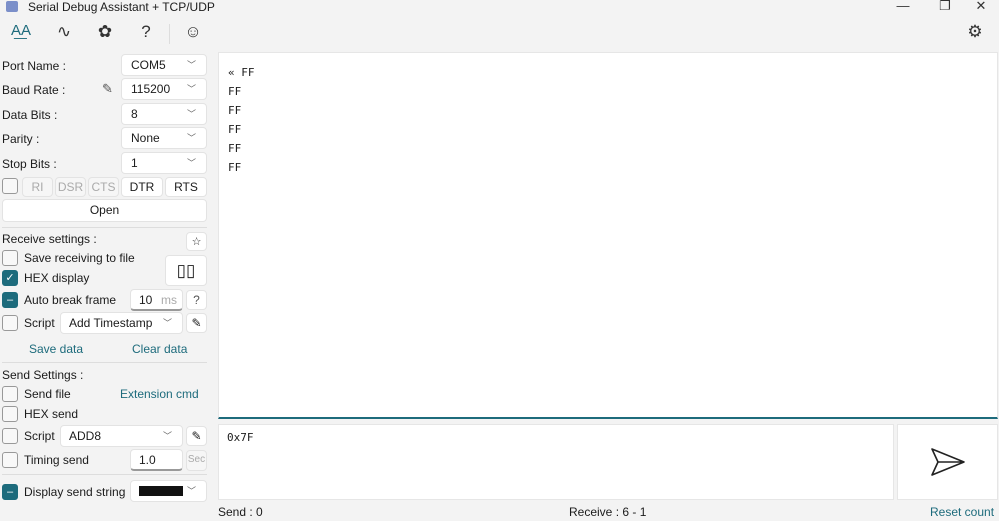  I want to click on plugin-icon: ✿, so click(105, 34).